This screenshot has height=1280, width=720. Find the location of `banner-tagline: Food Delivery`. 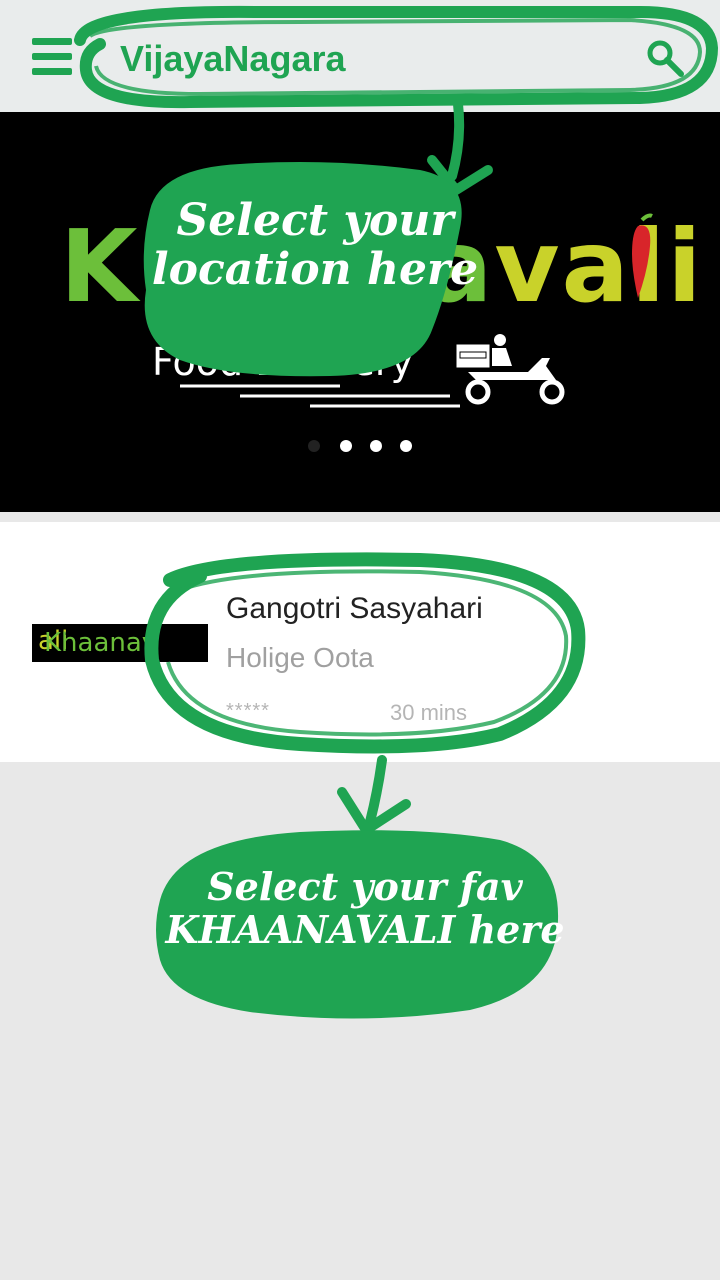

banner-tagline: Food Delivery is located at coordinates (282, 362).